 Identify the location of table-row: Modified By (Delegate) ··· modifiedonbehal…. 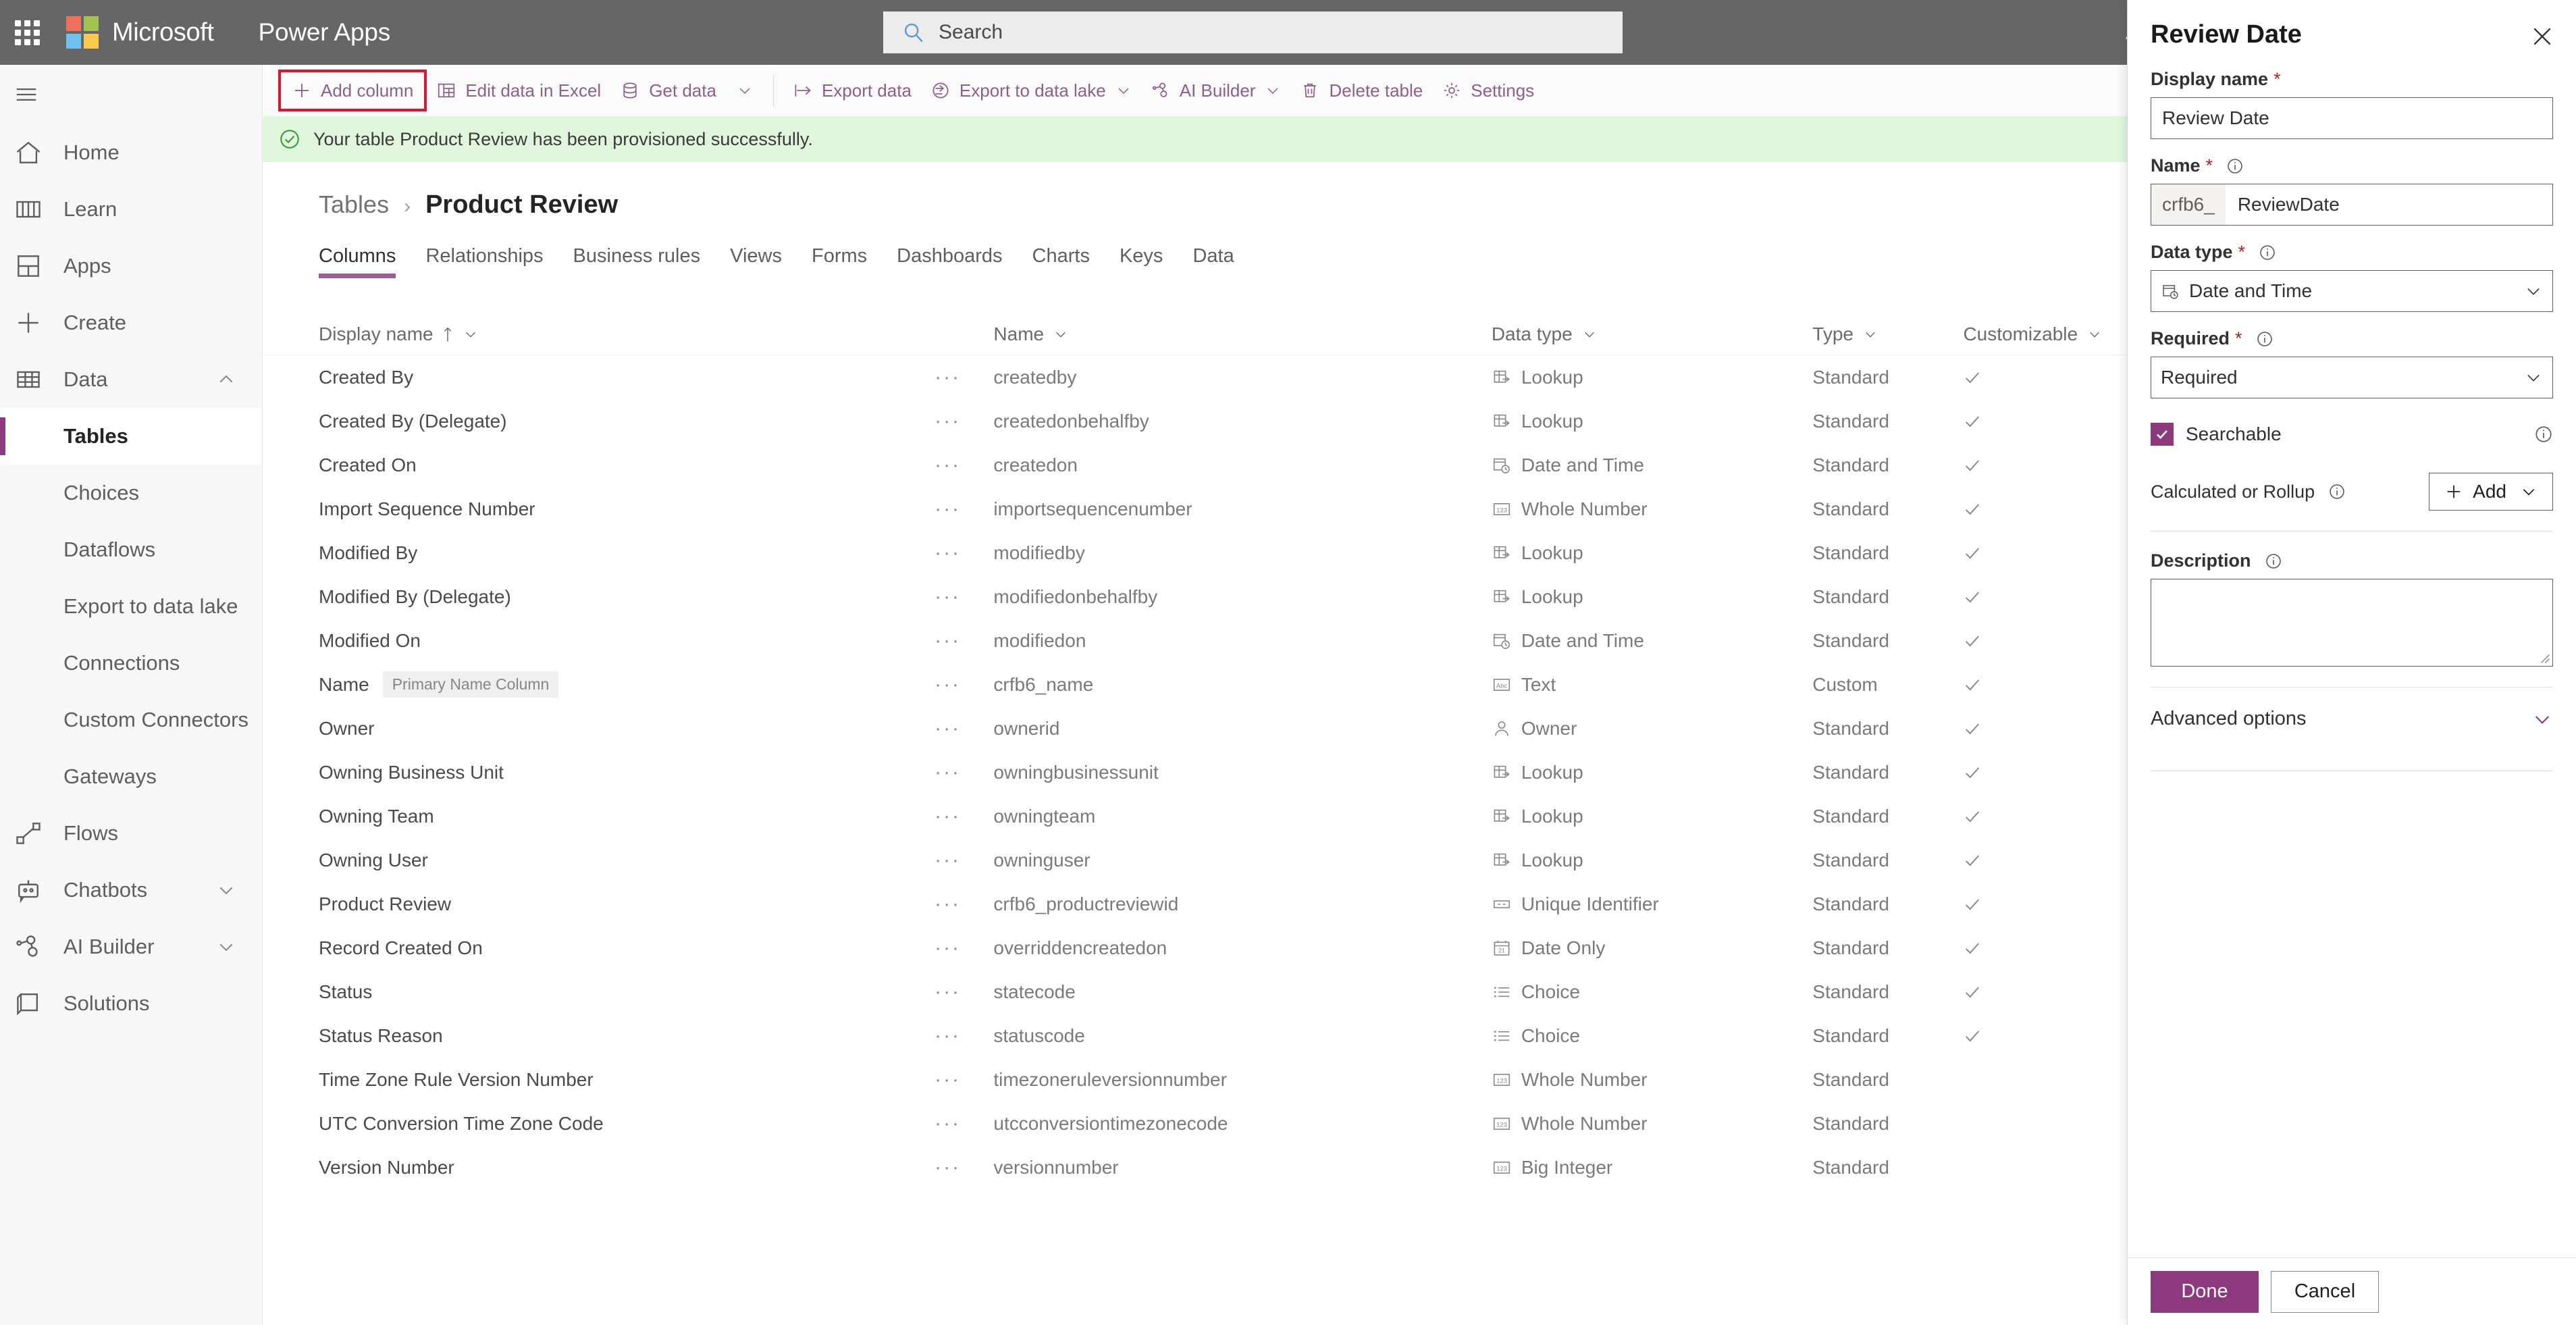
(1195, 597).